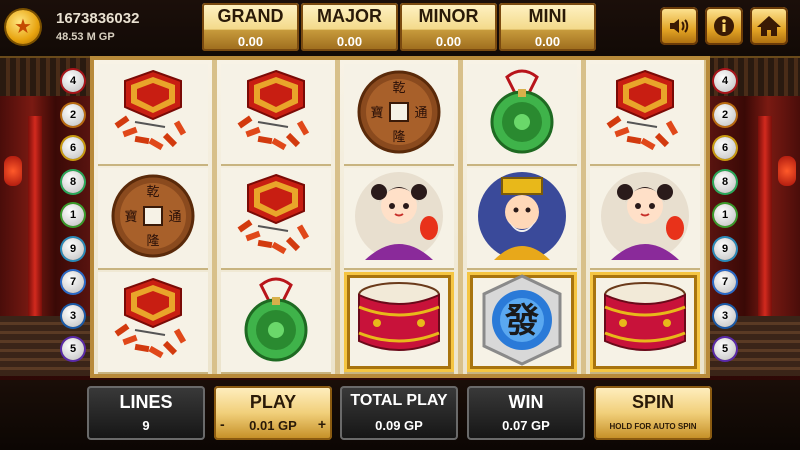  What do you see at coordinates (273, 425) in the screenshot?
I see `play-value: 0.01 GP` at bounding box center [273, 425].